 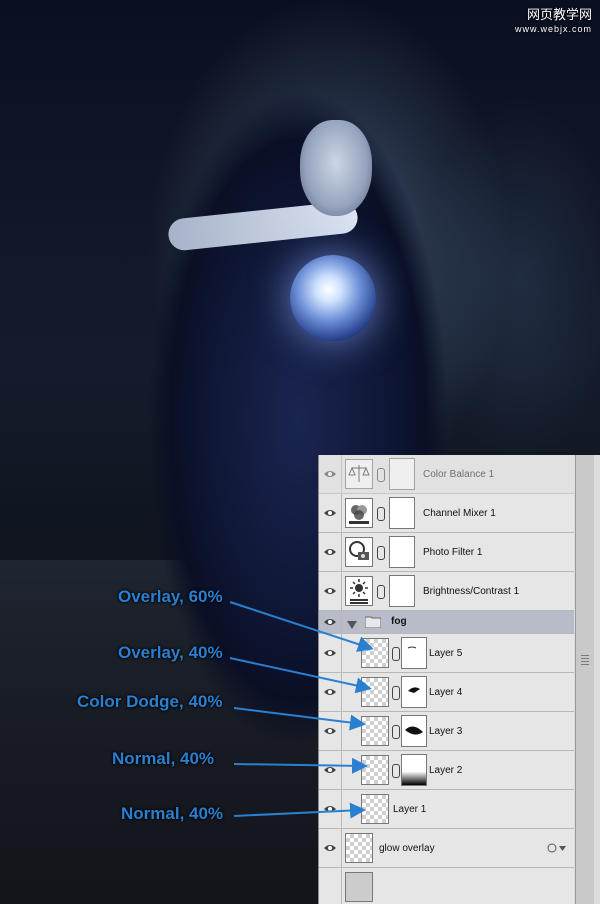 What do you see at coordinates (446, 886) in the screenshot?
I see `layer-row` at bounding box center [446, 886].